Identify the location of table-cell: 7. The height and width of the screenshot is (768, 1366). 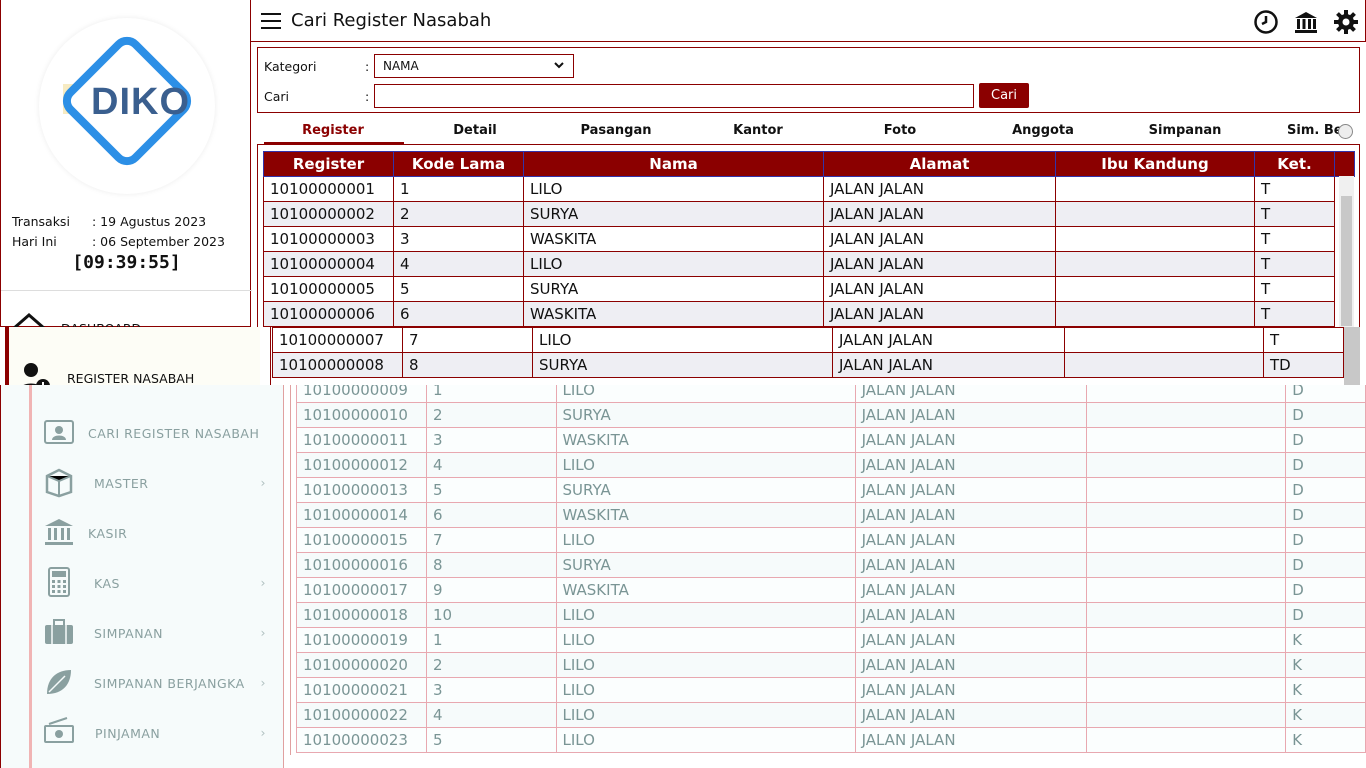
(491, 540).